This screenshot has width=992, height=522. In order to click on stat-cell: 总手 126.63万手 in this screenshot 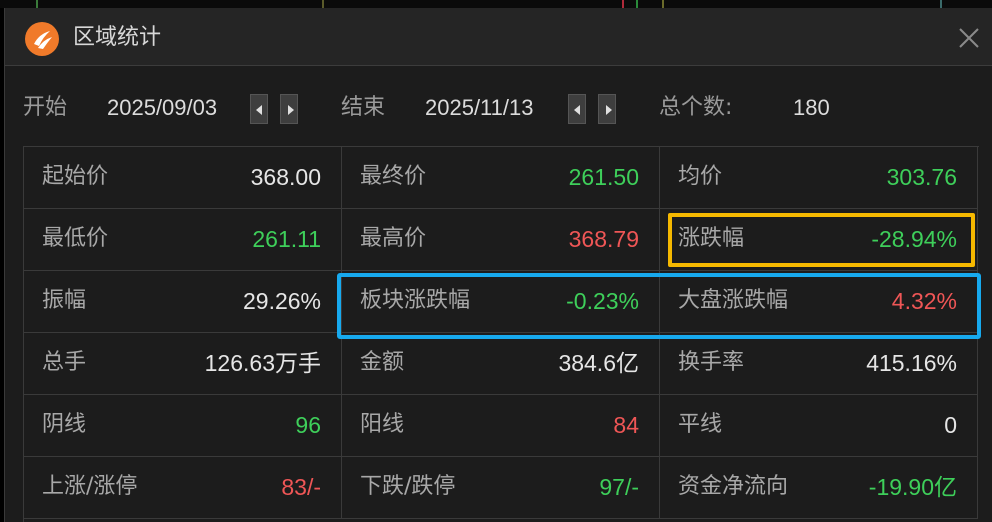, I will do `click(183, 364)`.